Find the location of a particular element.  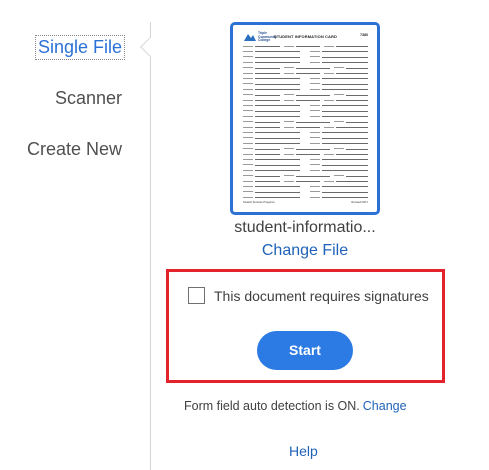

requires-signatures-label: This document requires signatures is located at coordinates (321, 296).